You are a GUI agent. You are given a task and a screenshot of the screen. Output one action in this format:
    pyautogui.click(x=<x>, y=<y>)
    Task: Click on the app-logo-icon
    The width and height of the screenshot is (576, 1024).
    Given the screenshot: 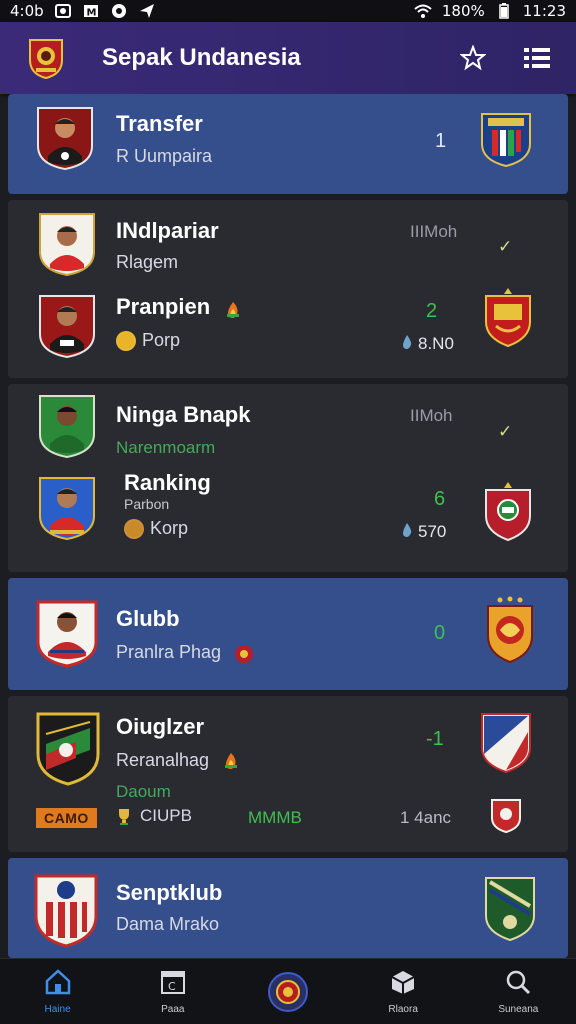 What is the action you would take?
    pyautogui.click(x=46, y=58)
    